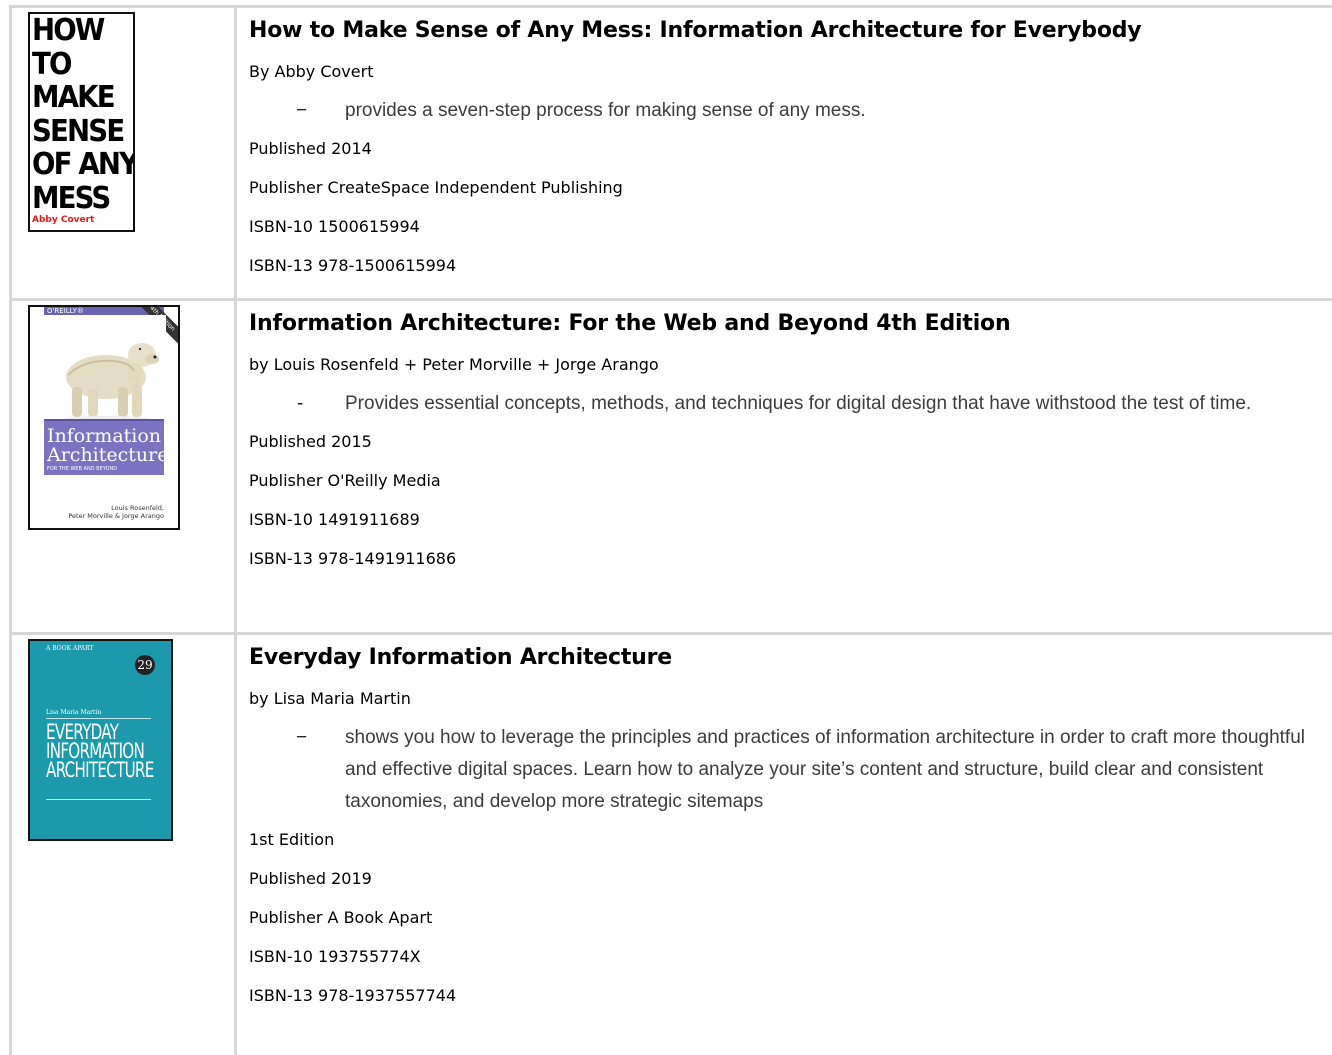 This screenshot has width=1332, height=1055. I want to click on book-detail: ISBN-13 978-1500615994, so click(353, 265).